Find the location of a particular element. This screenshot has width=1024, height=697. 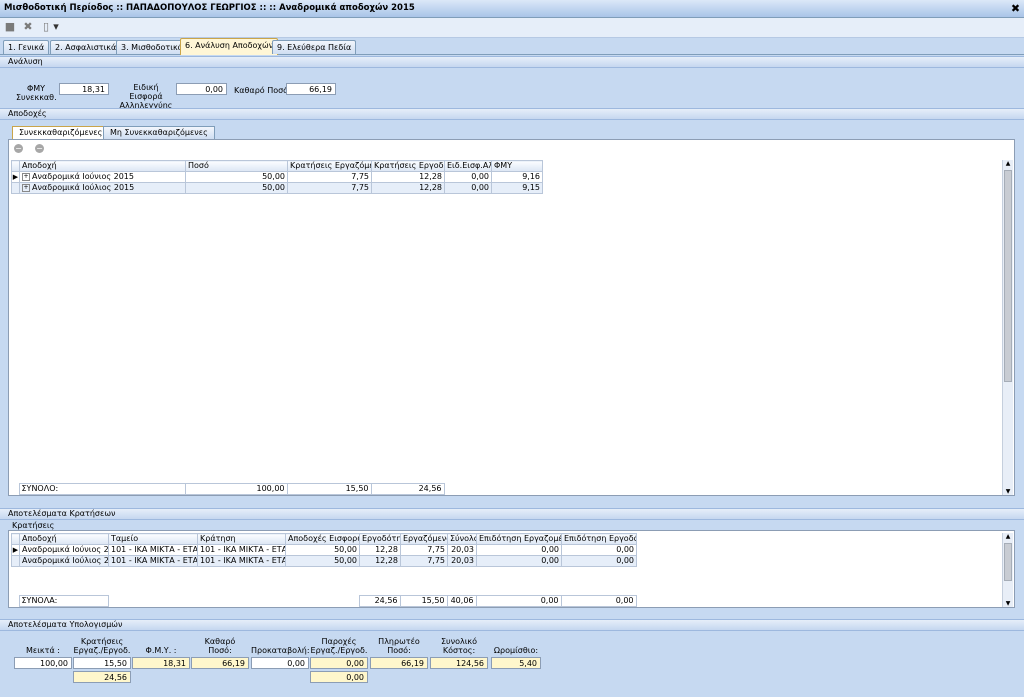

fmy-result-field: 18,31 is located at coordinates (161, 663).